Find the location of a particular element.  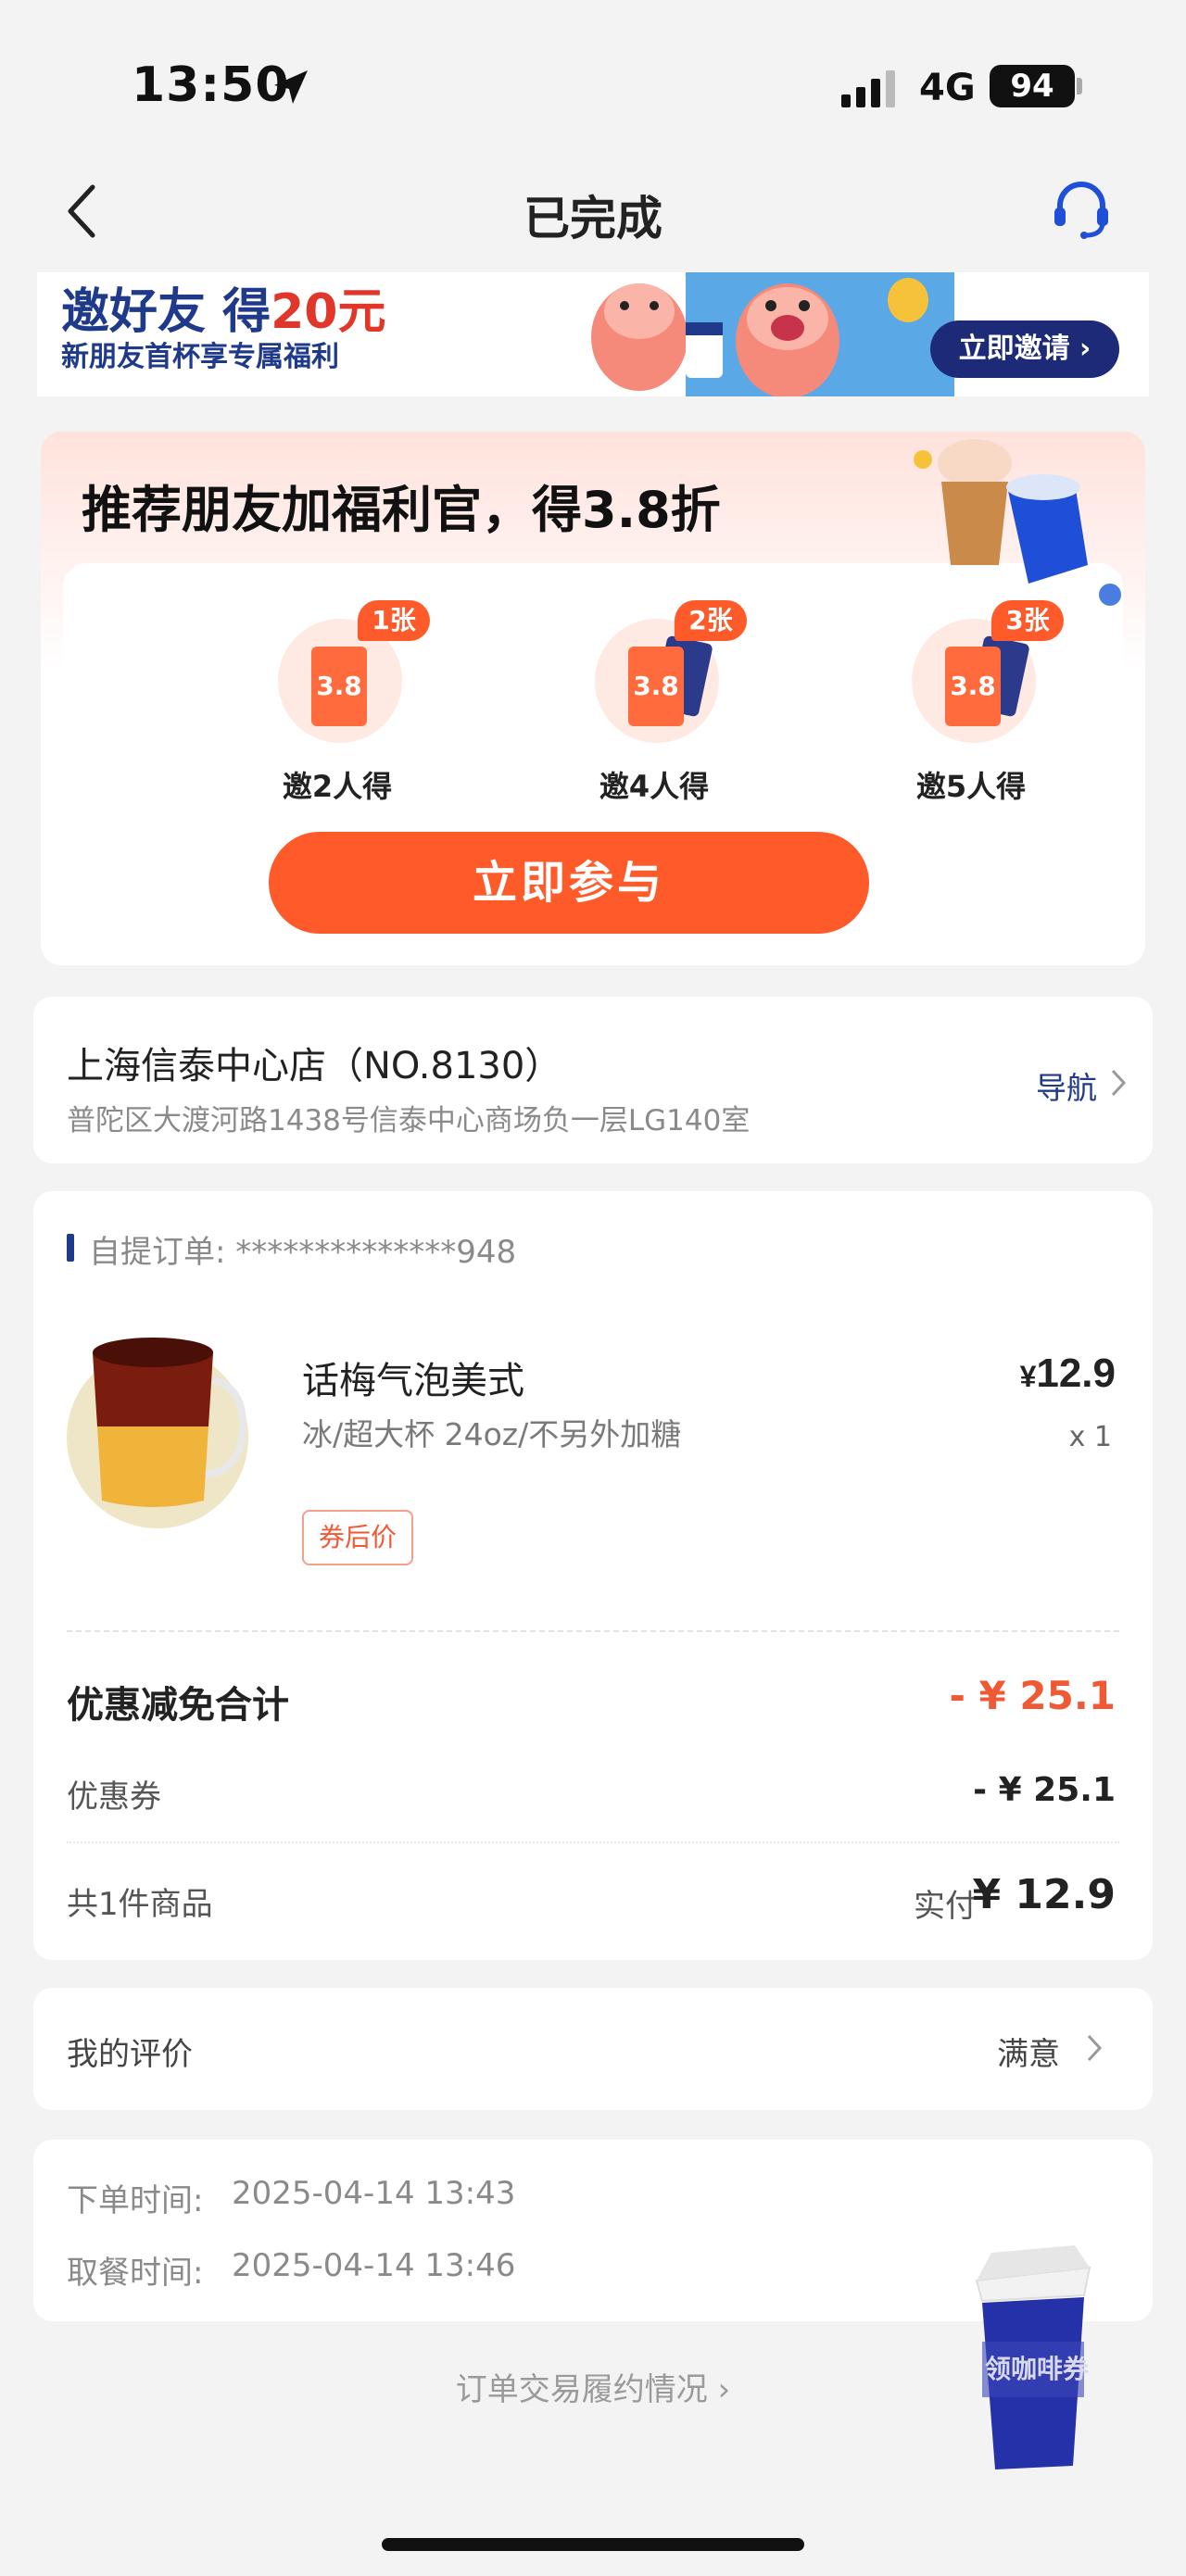

product-image is located at coordinates (157, 1433).